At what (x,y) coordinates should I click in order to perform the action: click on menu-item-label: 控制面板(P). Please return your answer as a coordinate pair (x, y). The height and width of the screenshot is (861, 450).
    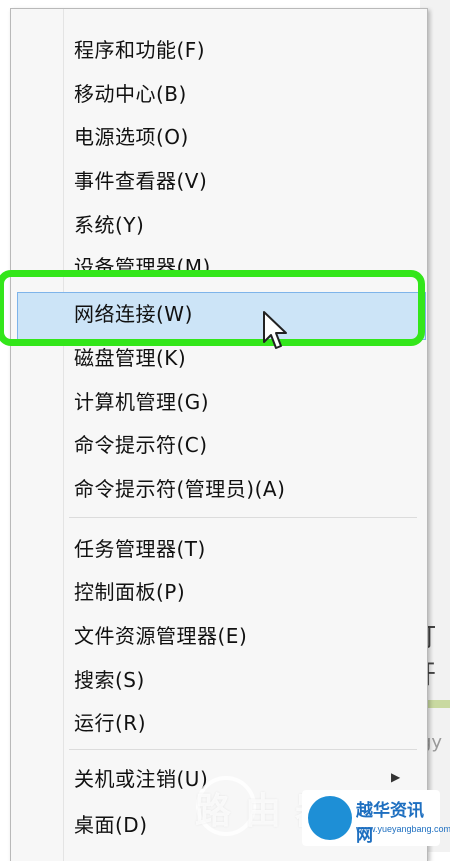
    Looking at the image, I should click on (130, 591).